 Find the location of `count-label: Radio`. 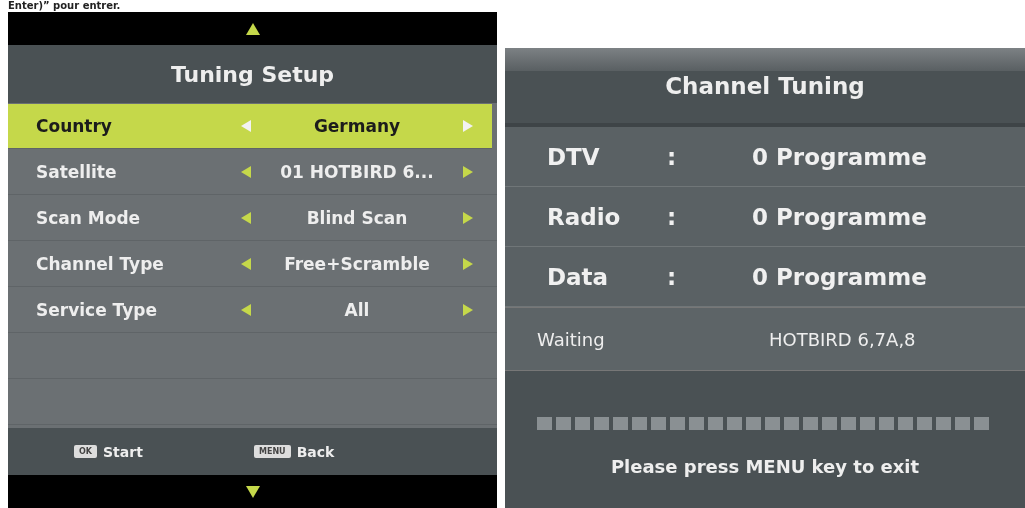

count-label: Radio is located at coordinates (584, 216).